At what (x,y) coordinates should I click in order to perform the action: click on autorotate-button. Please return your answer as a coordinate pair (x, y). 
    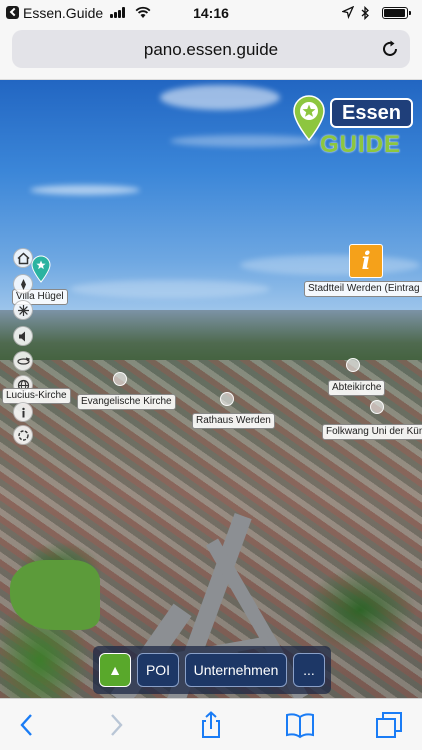
    Looking at the image, I should click on (23, 361).